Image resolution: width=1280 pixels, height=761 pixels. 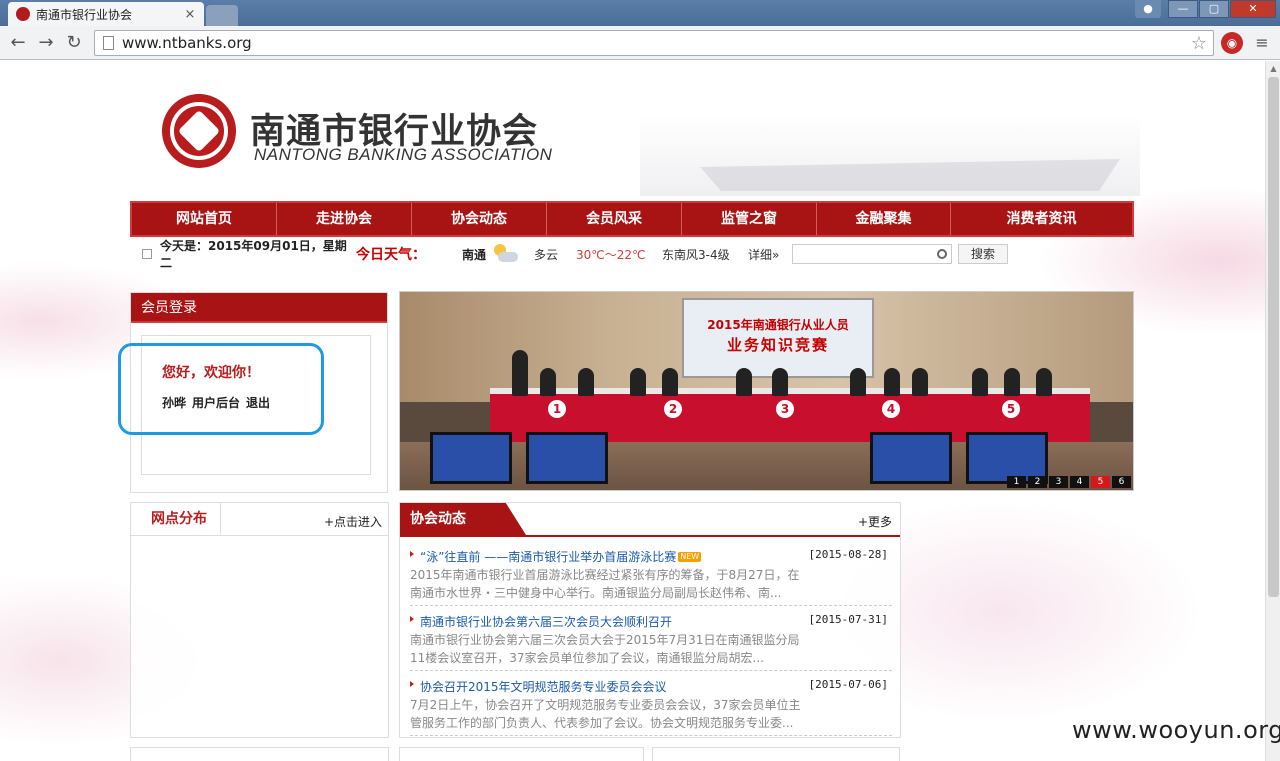 I want to click on news-title: 协会动态, so click(x=463, y=519).